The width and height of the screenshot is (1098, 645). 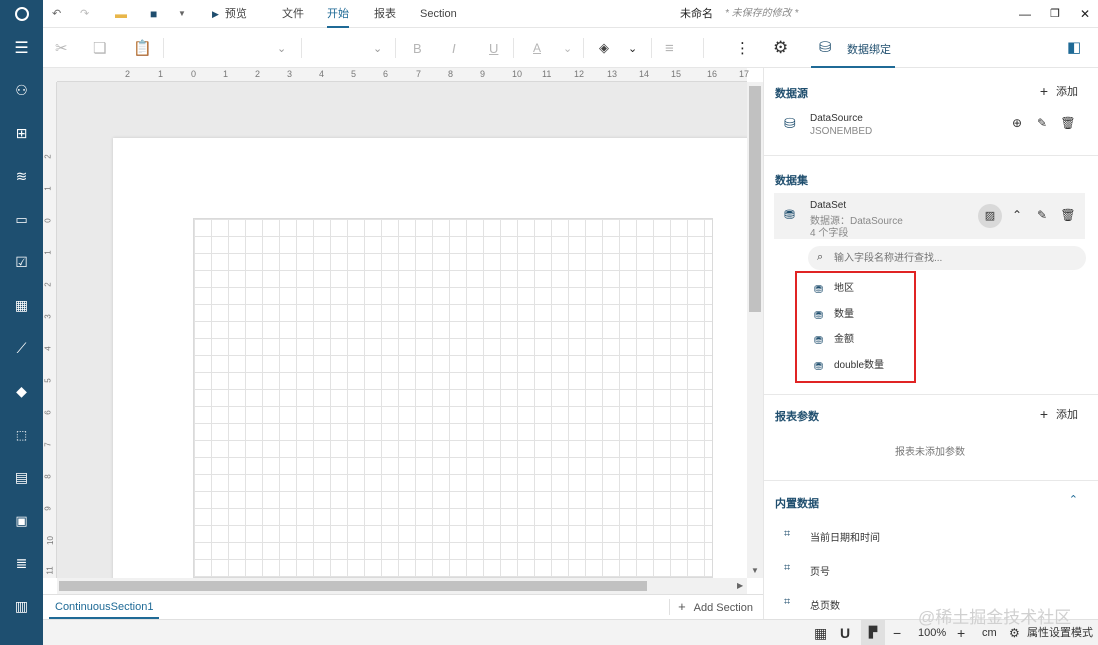 I want to click on table-icon: ▦, so click(x=21, y=305).